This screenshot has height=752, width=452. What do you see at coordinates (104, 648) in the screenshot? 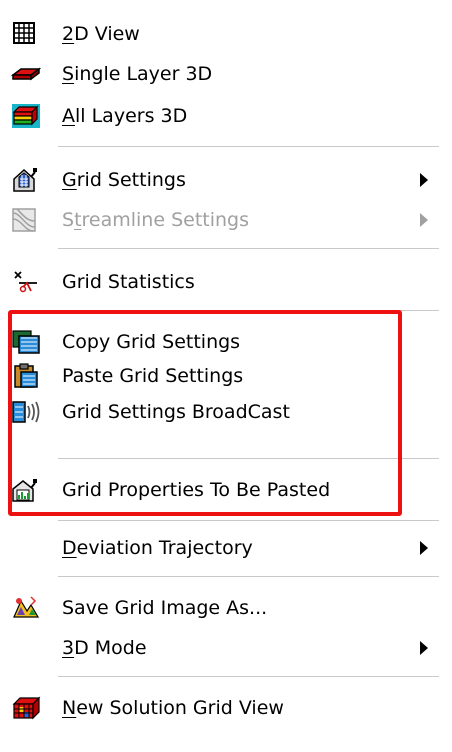
I see `menu-item-label: 3D Mode` at bounding box center [104, 648].